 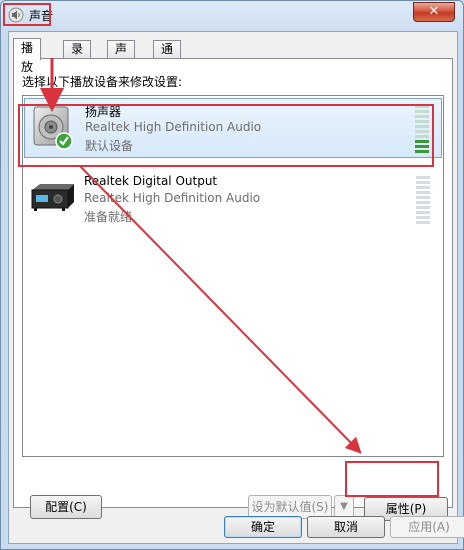 What do you see at coordinates (102, 82) in the screenshot?
I see `instruction-text: 选择以下播放设备来修改设置:` at bounding box center [102, 82].